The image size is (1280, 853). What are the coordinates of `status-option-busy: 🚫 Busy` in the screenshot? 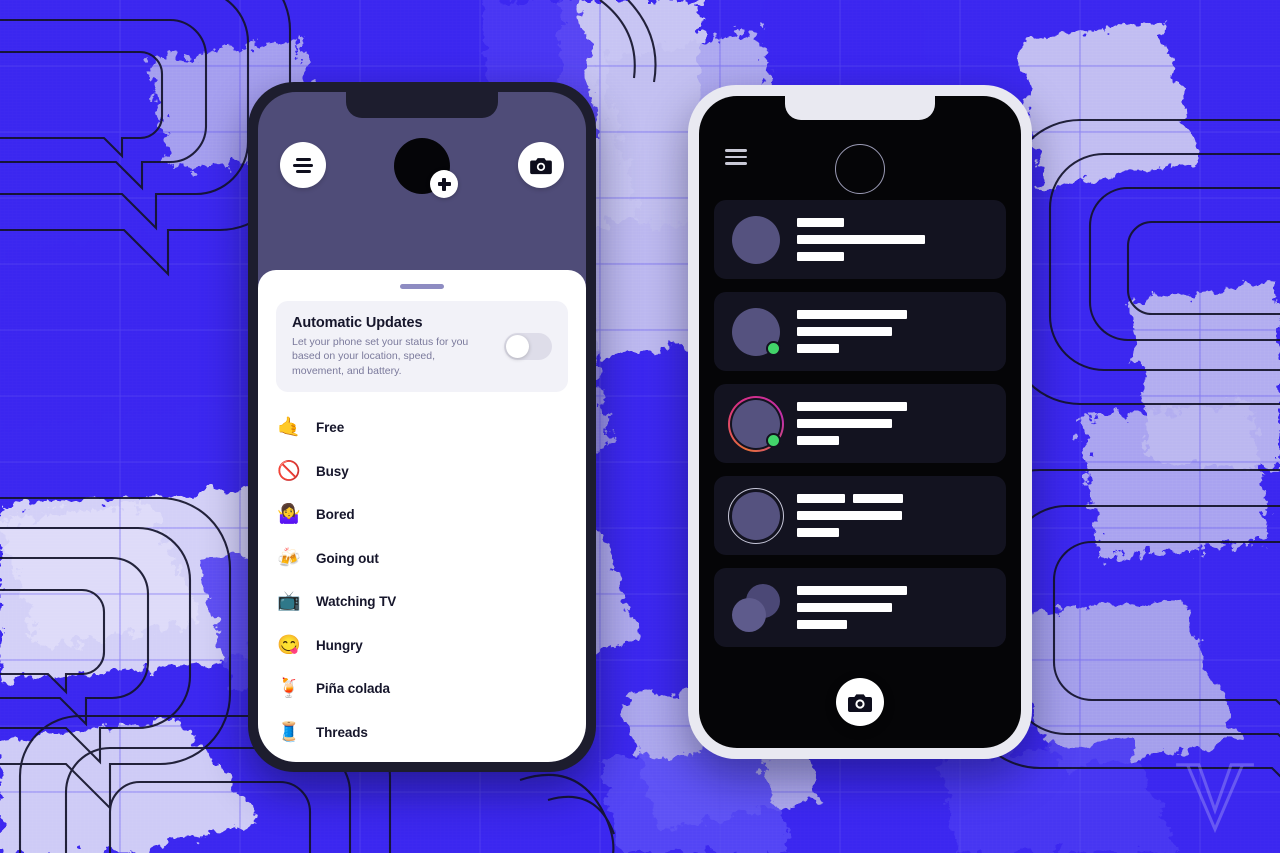 It's located at (422, 471).